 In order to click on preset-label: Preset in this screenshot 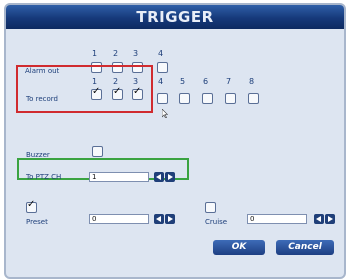, I will do `click(37, 222)`.